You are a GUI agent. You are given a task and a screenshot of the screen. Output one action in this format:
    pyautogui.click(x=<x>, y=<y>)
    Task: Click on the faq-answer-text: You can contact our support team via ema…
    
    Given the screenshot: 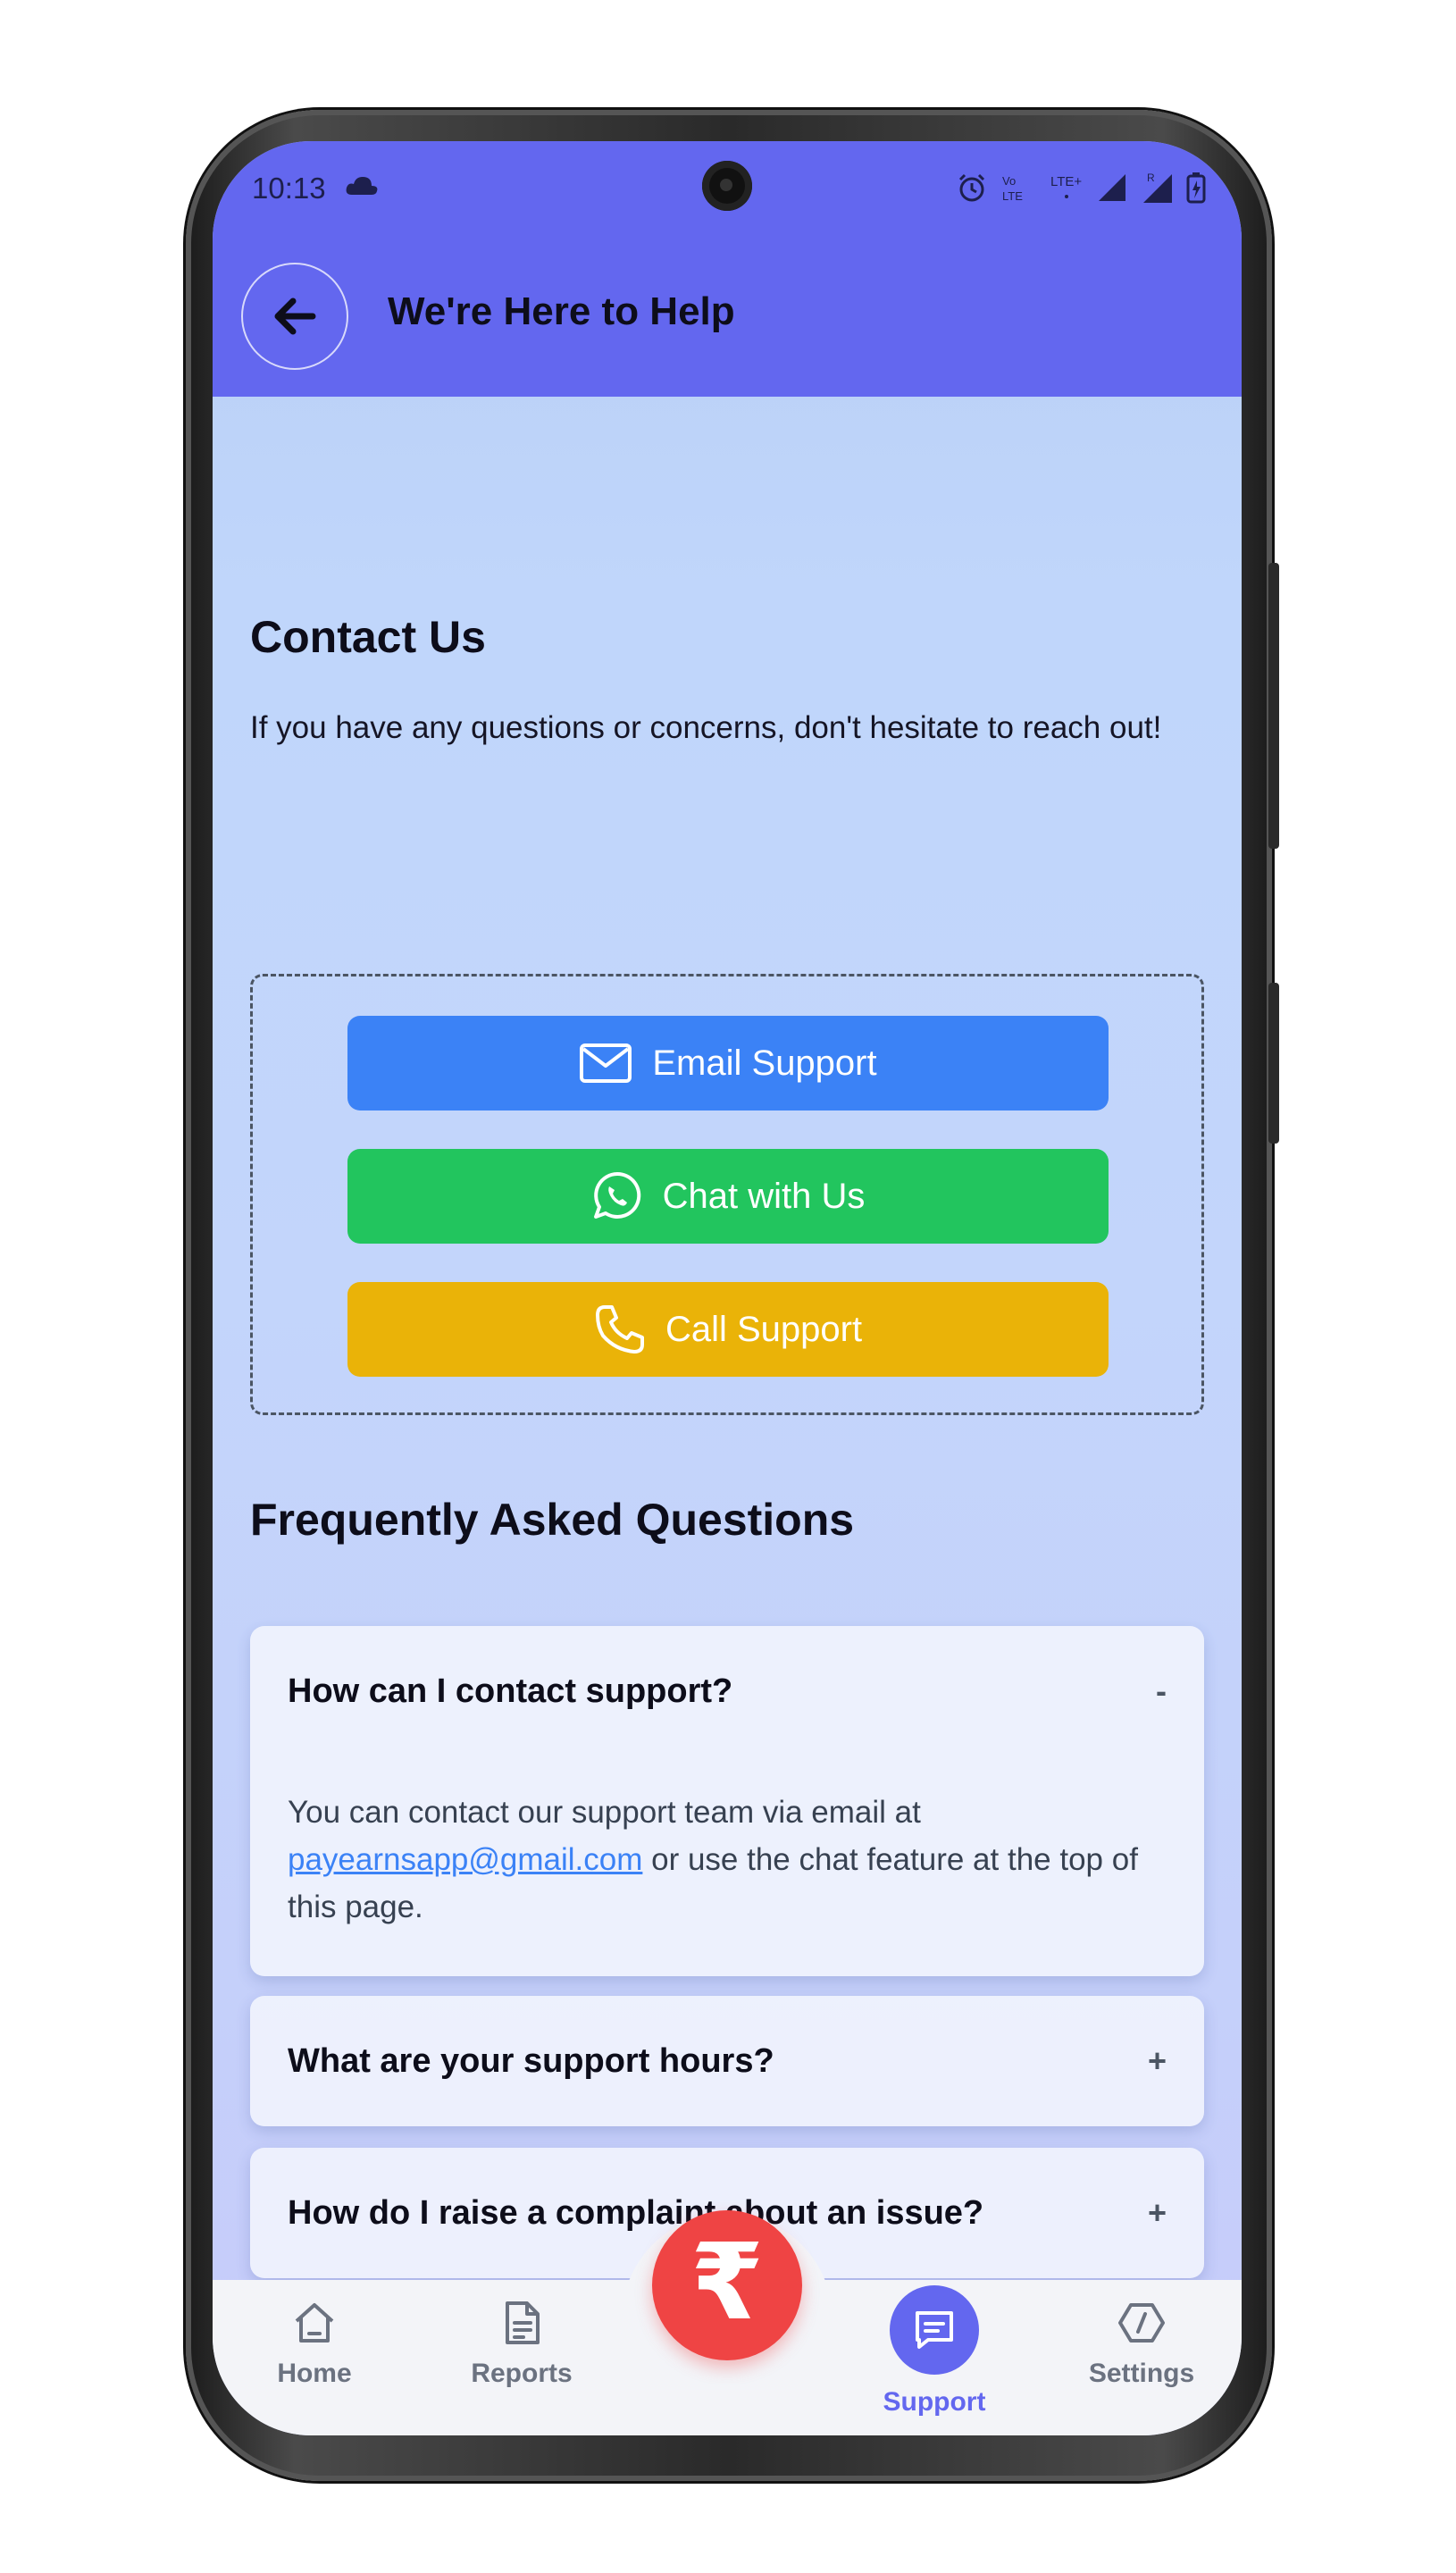 What is the action you would take?
    pyautogui.click(x=604, y=1812)
    